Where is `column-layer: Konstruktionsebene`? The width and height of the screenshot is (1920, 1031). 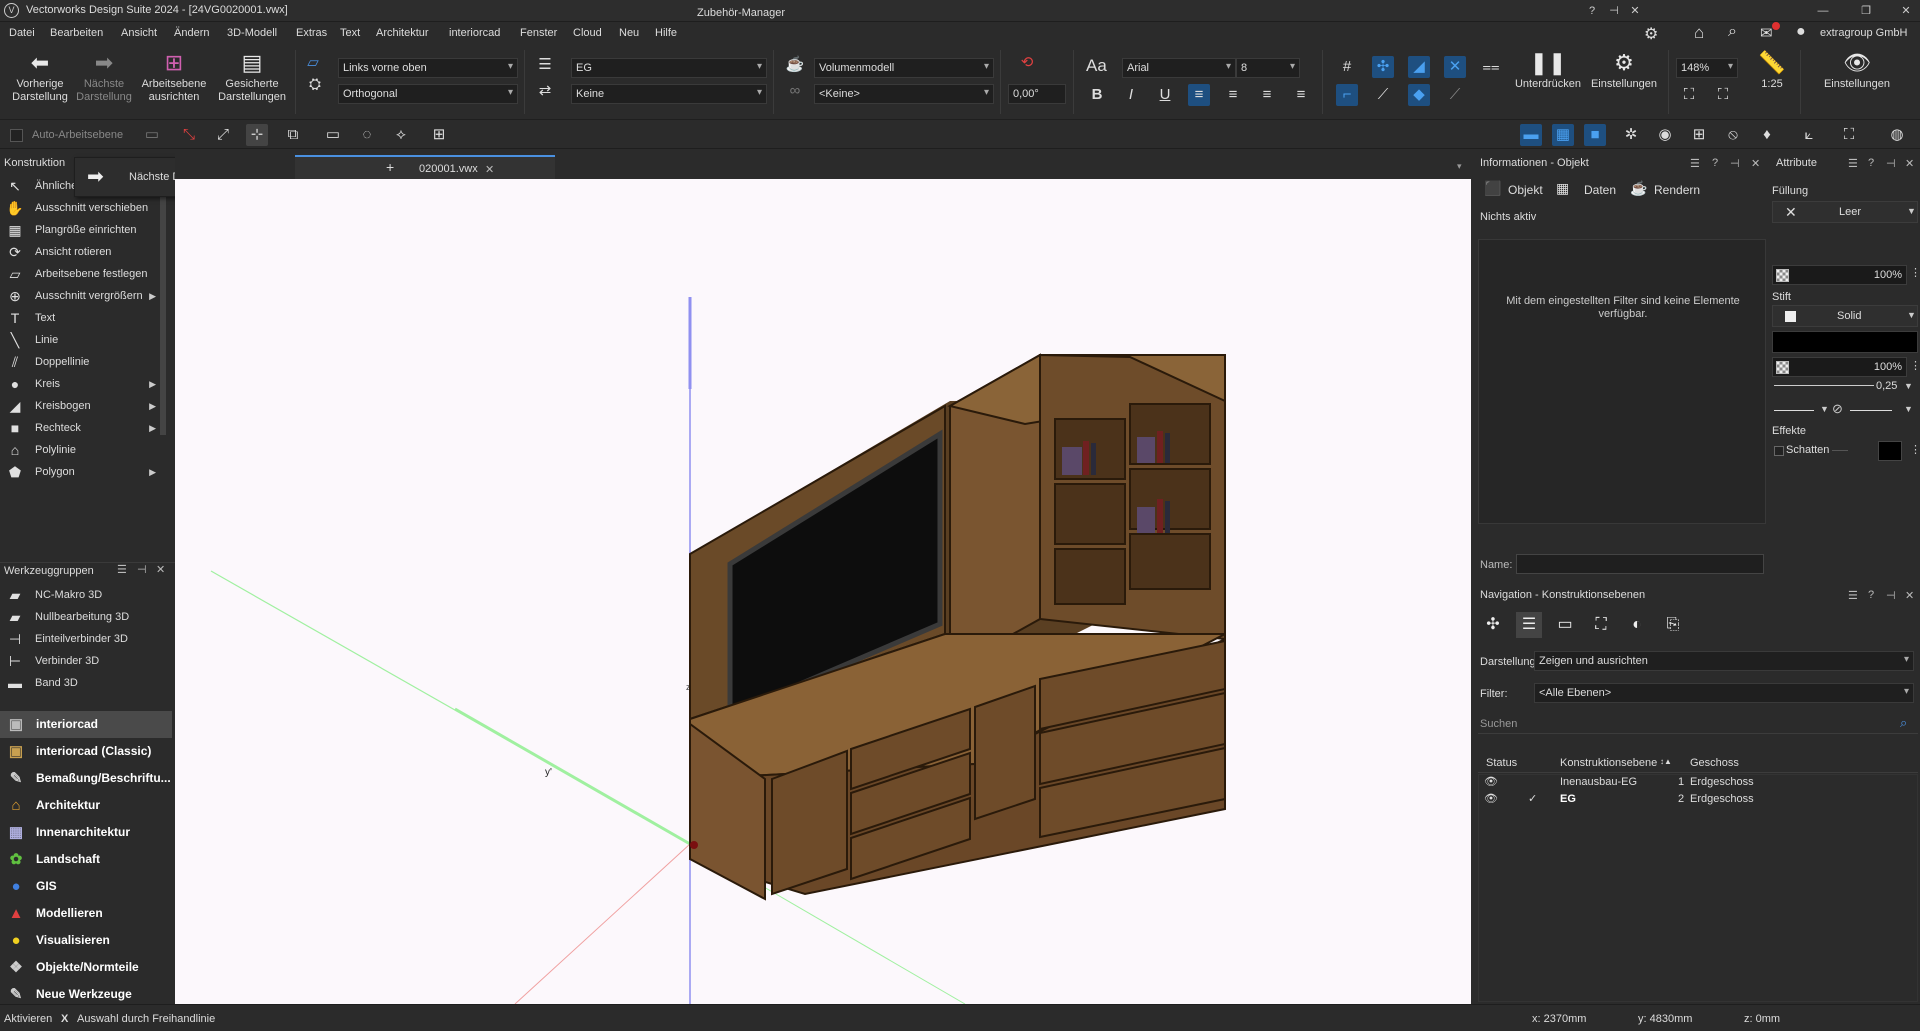 column-layer: Konstruktionsebene is located at coordinates (1608, 763).